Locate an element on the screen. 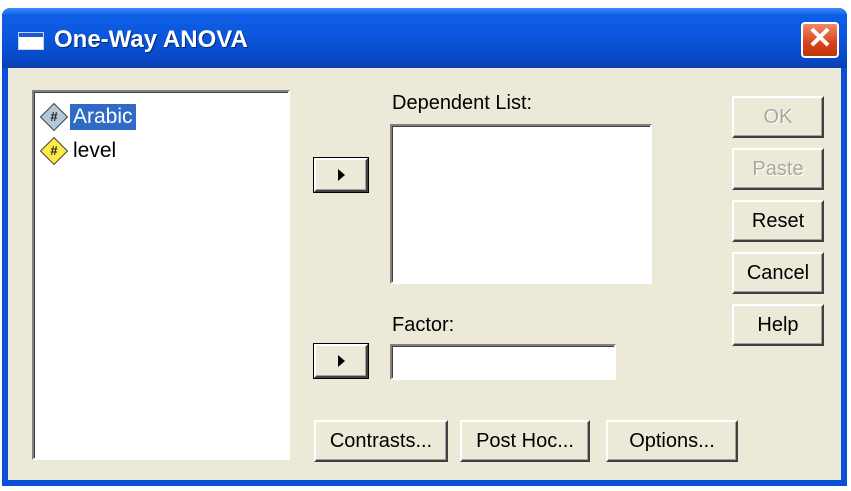 The height and width of the screenshot is (491, 851). variable-item-level: # level is located at coordinates (79, 151).